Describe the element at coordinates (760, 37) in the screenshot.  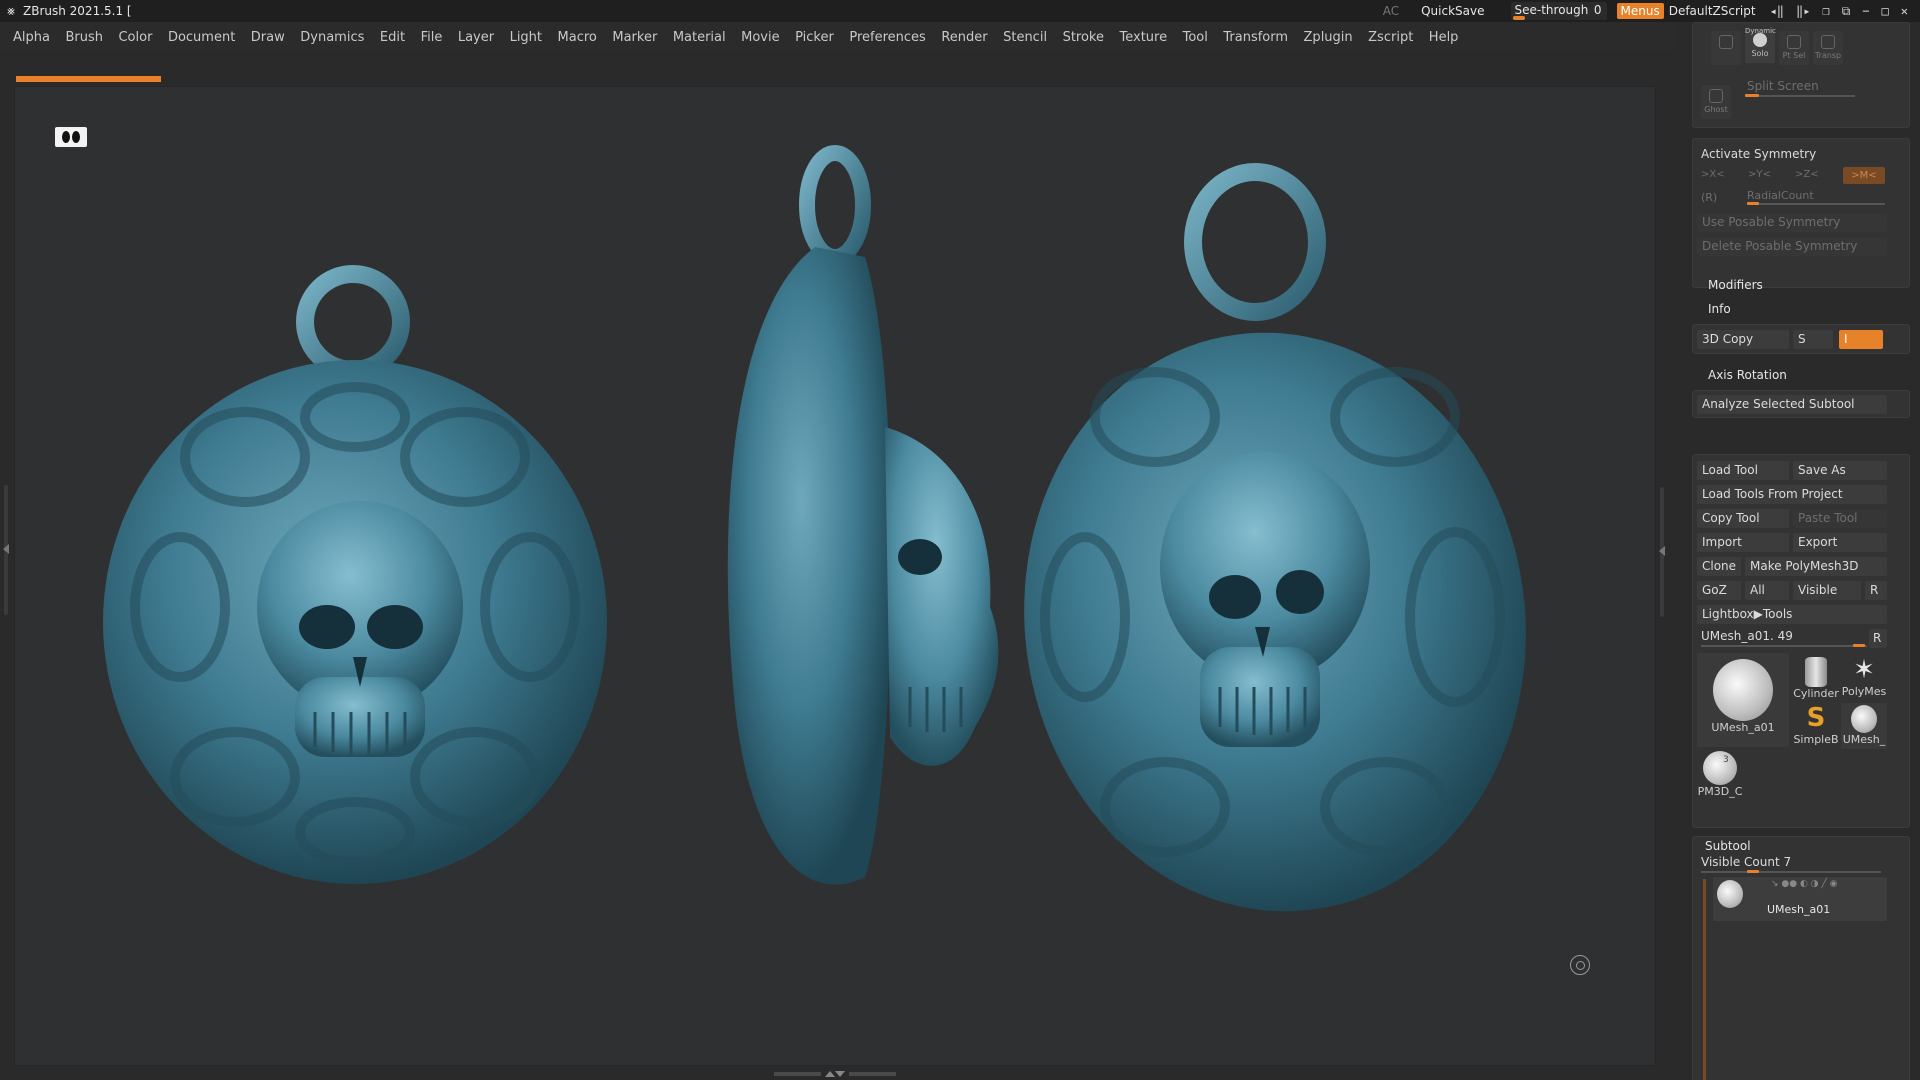
I see `menu-movie: Movie` at that location.